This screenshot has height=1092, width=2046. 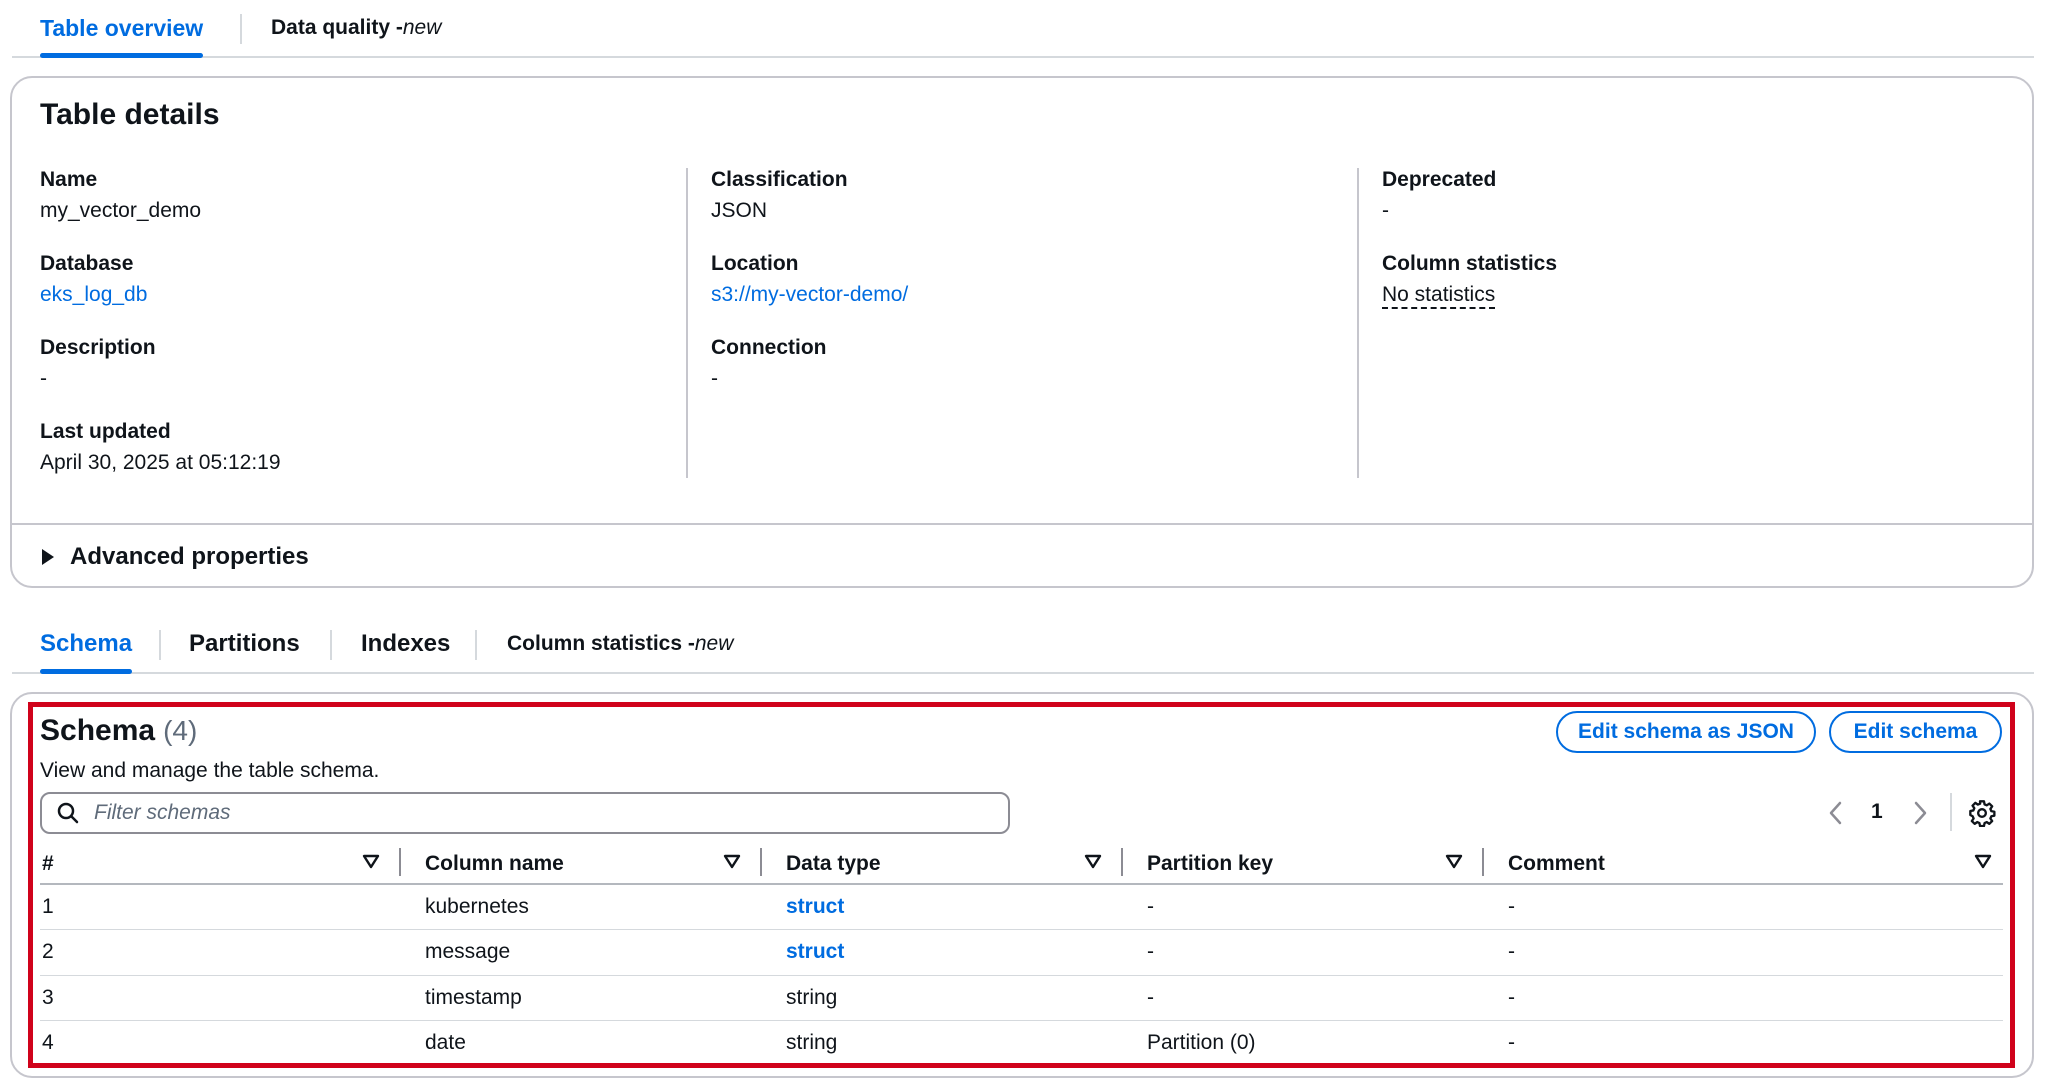 I want to click on row-4-column-name: date, so click(x=445, y=1042).